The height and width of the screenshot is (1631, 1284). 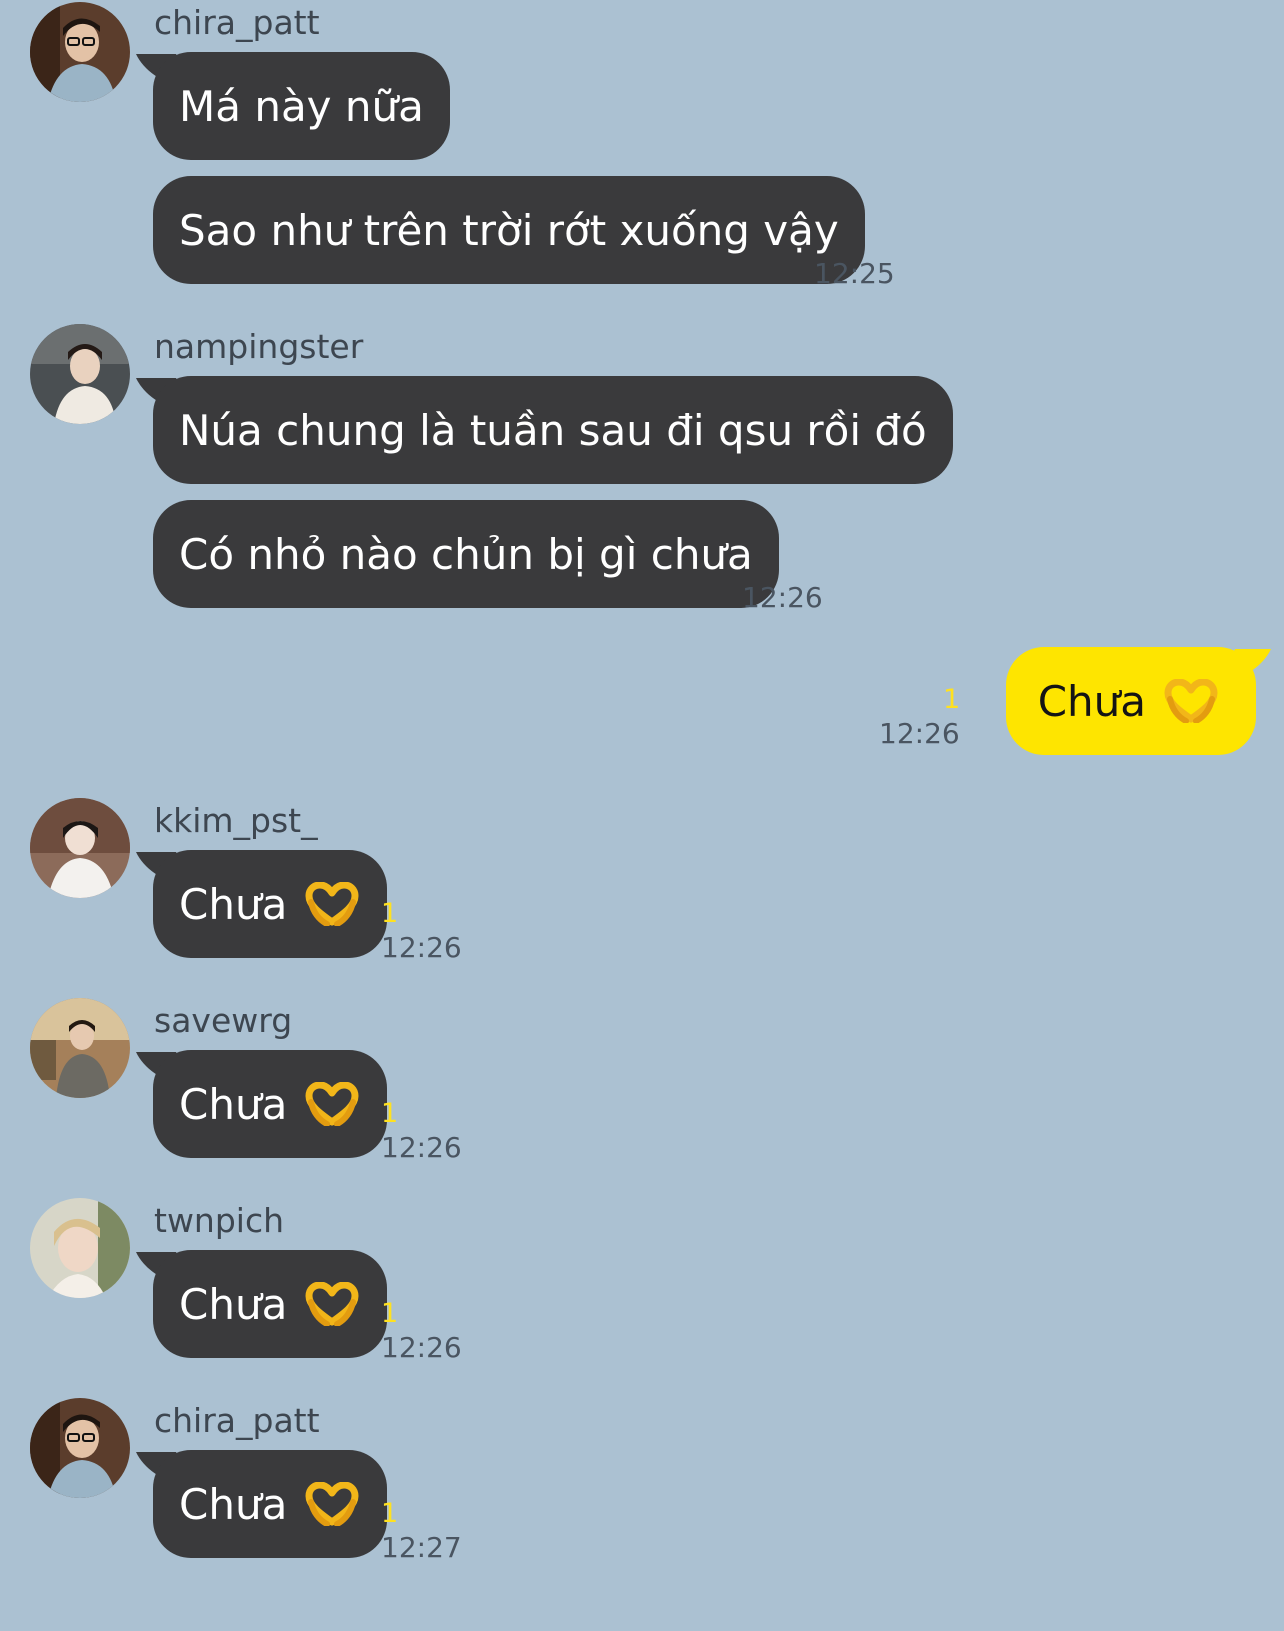 I want to click on avatar-twnpich, so click(x=80, y=1248).